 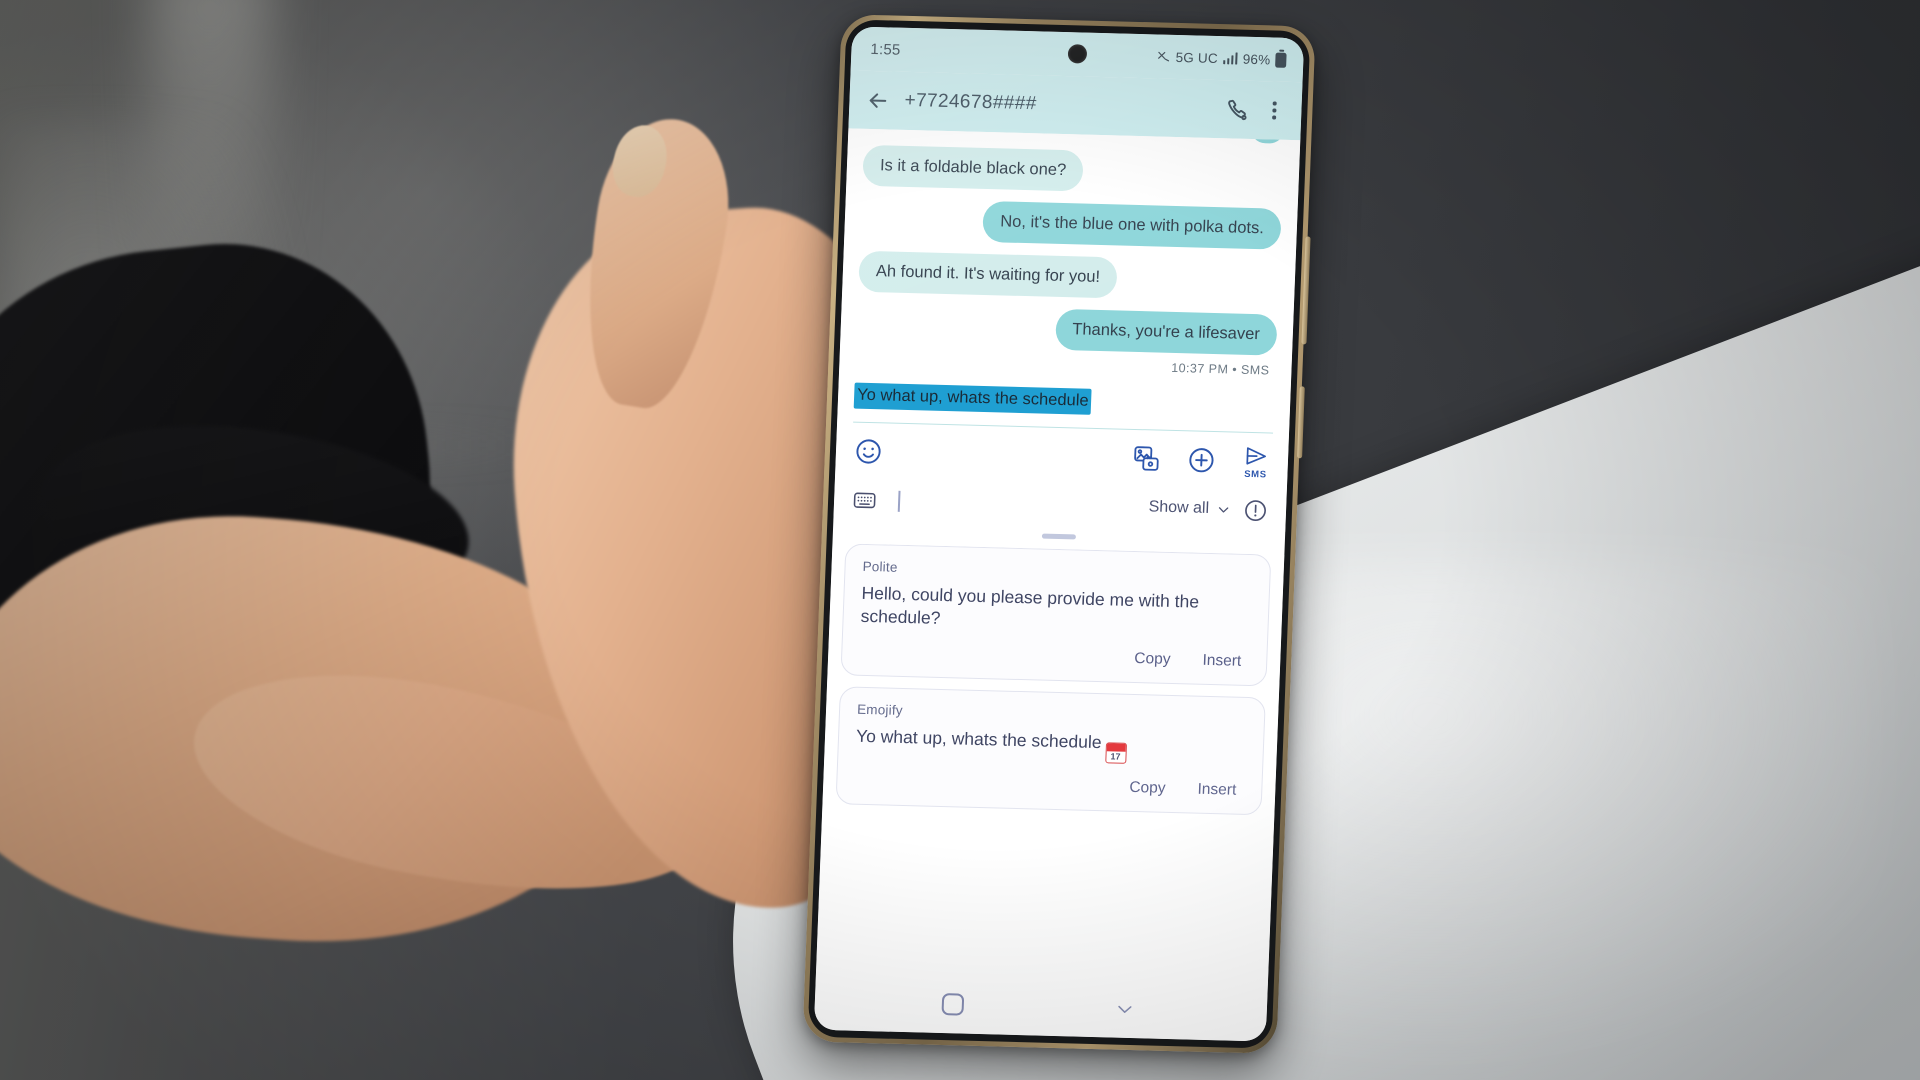 What do you see at coordinates (885, 49) in the screenshot?
I see `status-time: 1:55` at bounding box center [885, 49].